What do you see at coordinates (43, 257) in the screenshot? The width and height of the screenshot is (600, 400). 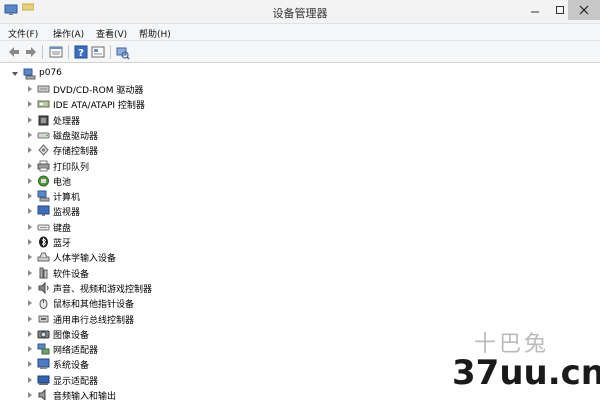 I see `hid-icon` at bounding box center [43, 257].